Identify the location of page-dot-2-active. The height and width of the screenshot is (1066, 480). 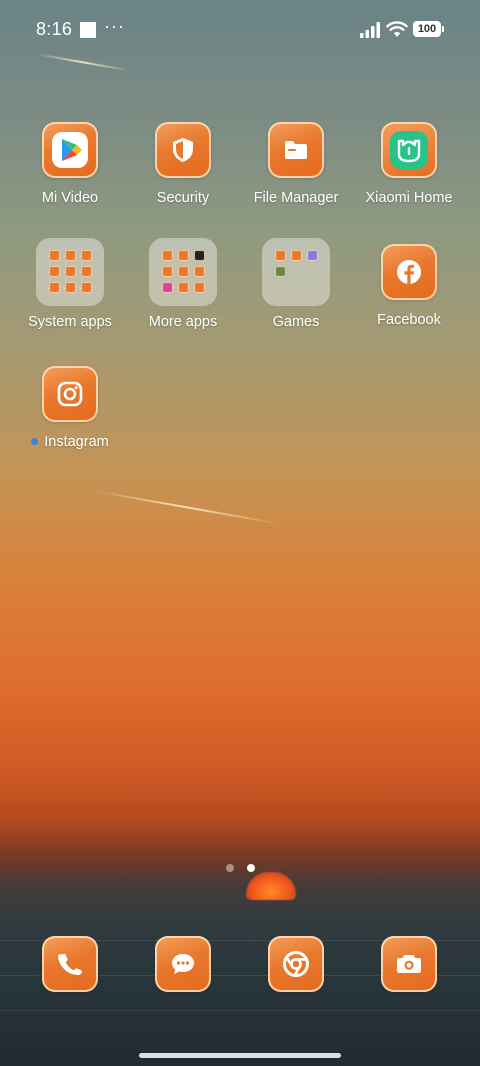
(250, 868).